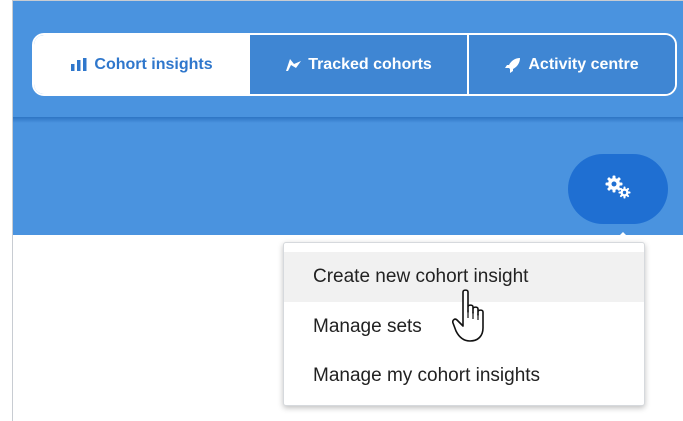 The height and width of the screenshot is (421, 683). I want to click on menu-item-label: Create new cohort insight, so click(421, 276).